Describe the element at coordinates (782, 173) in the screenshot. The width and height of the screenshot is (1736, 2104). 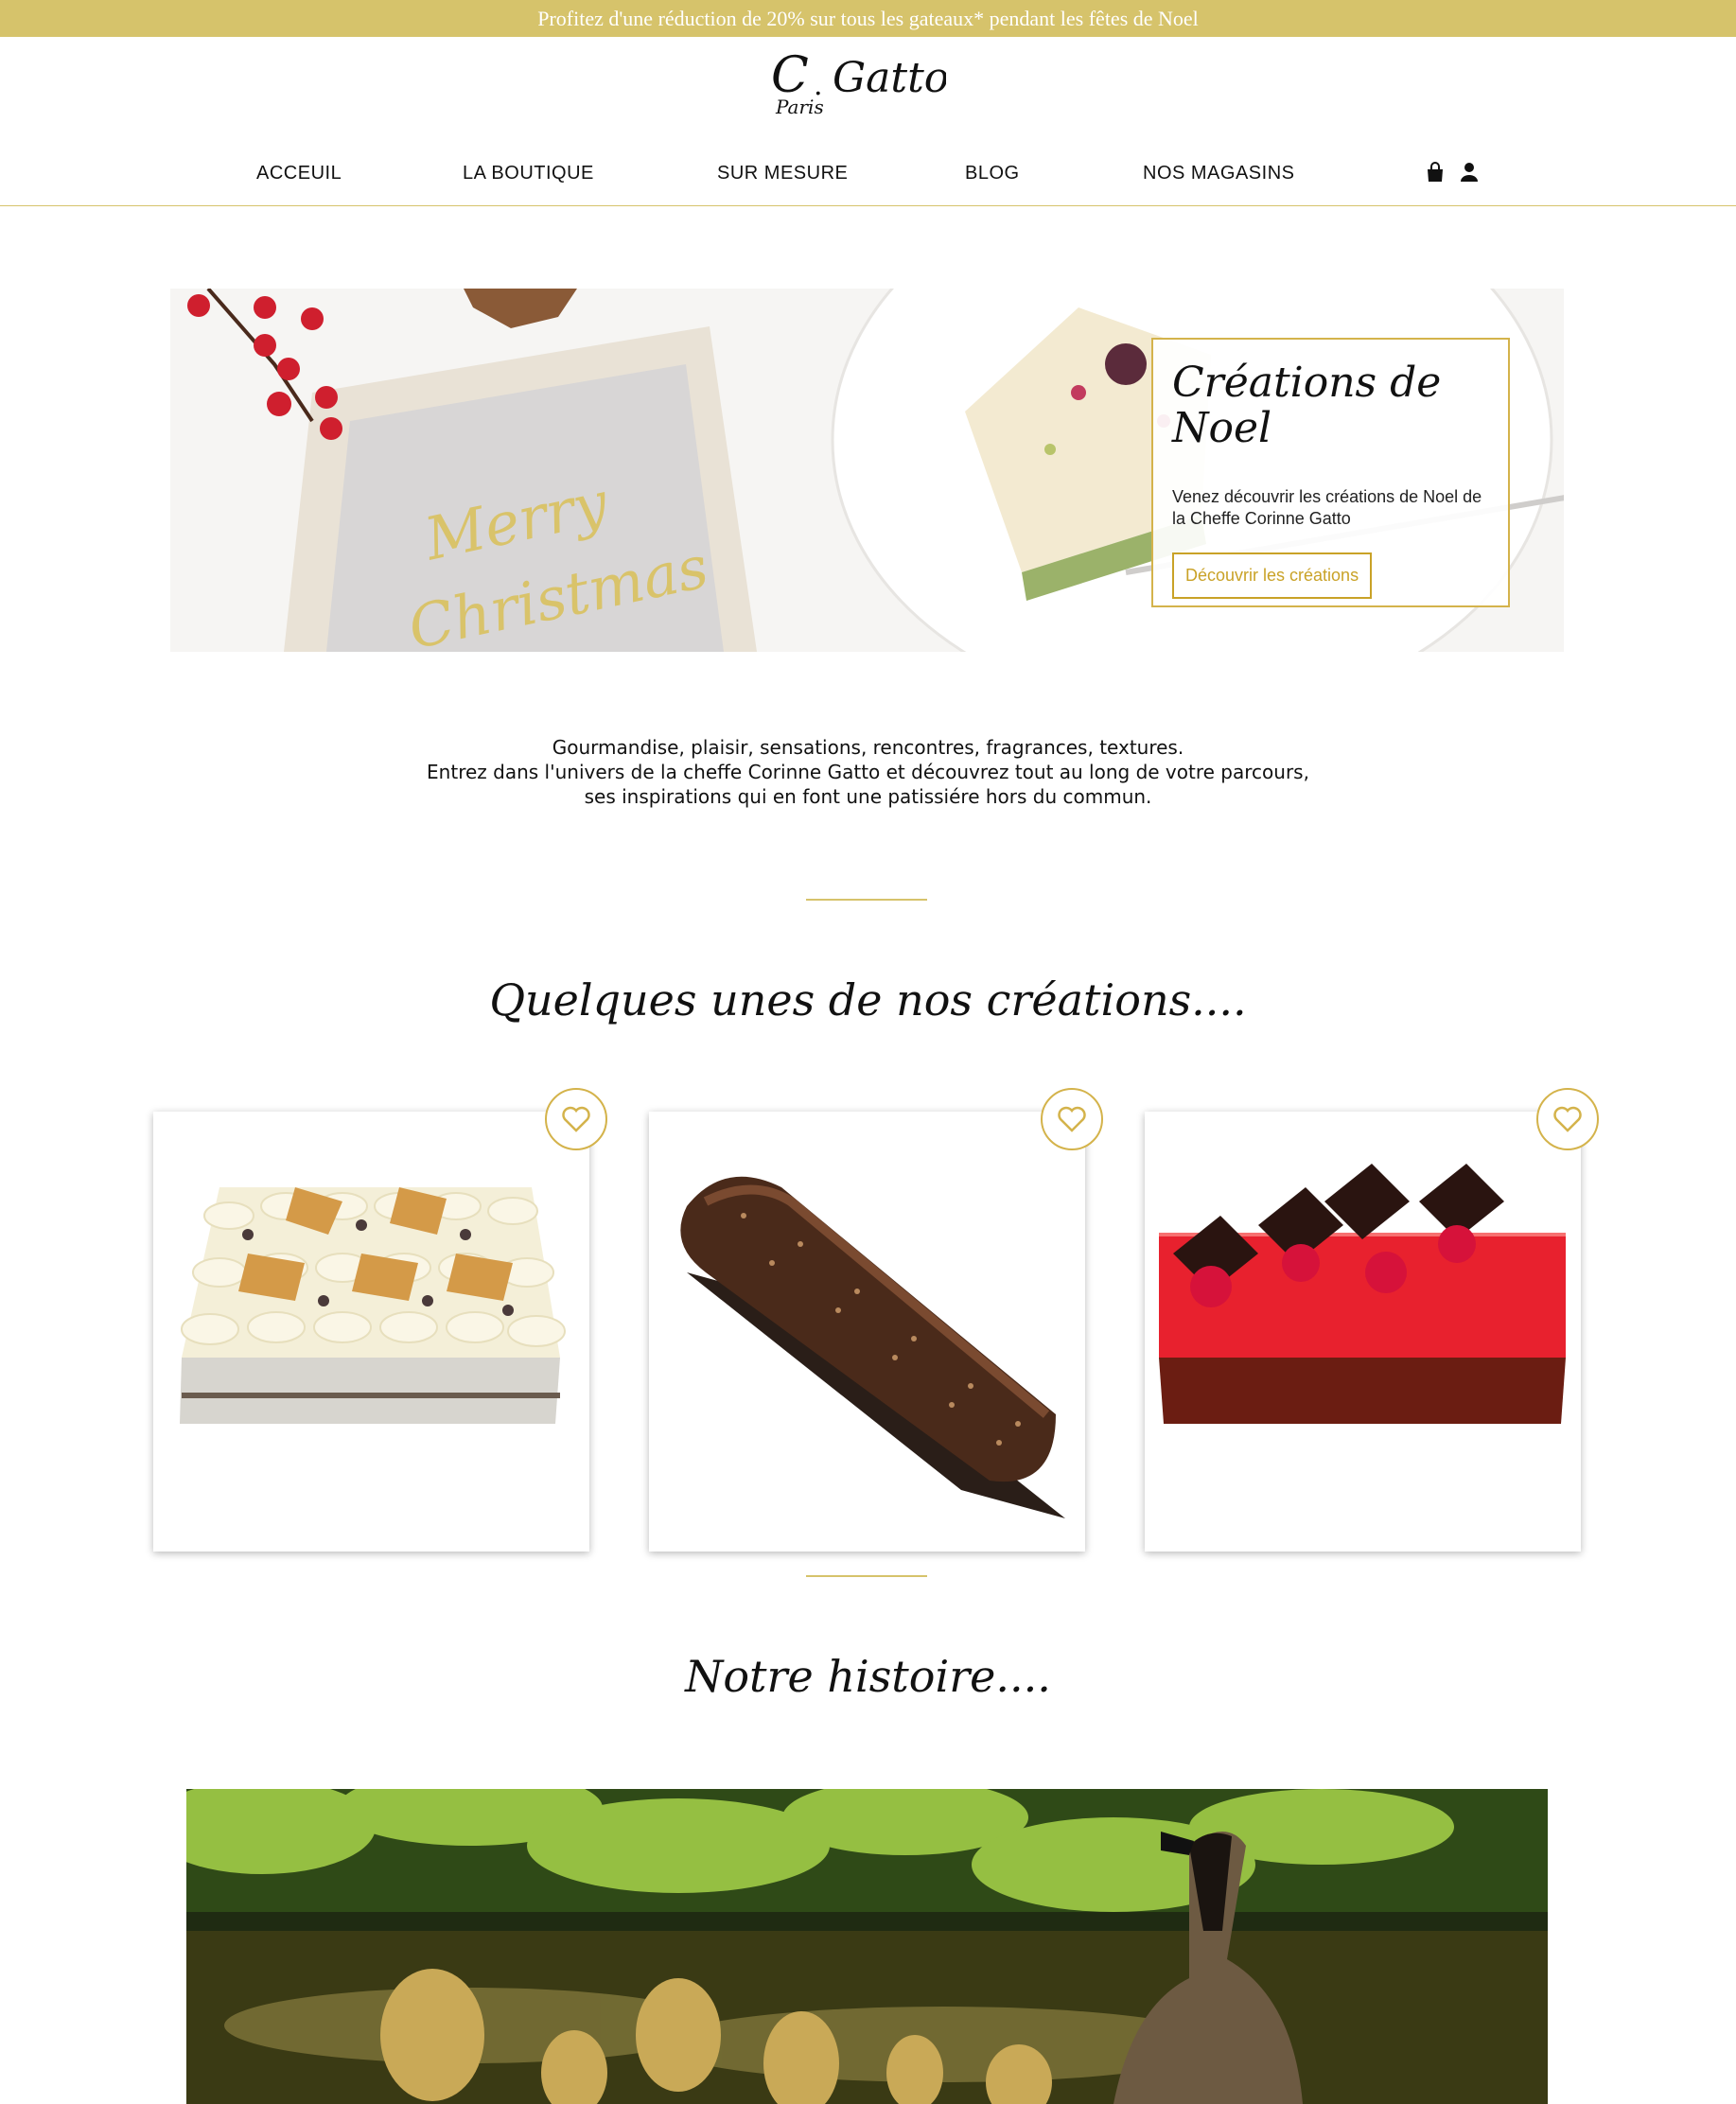
I see `nav-item-sur-mesure: SUR MESURE` at that location.